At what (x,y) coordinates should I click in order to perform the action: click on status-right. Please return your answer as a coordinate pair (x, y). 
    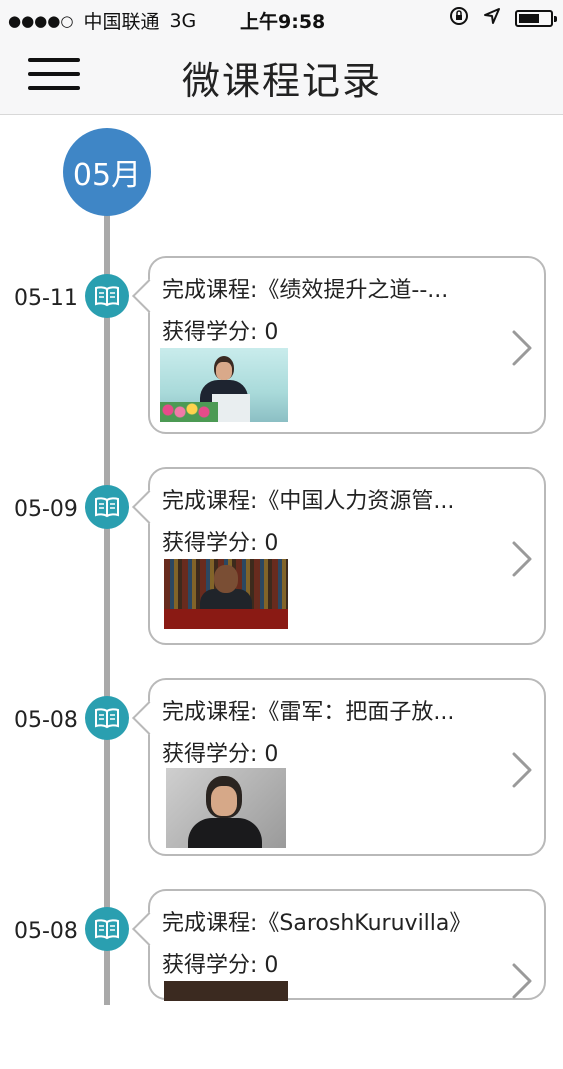
    Looking at the image, I should click on (503, 18).